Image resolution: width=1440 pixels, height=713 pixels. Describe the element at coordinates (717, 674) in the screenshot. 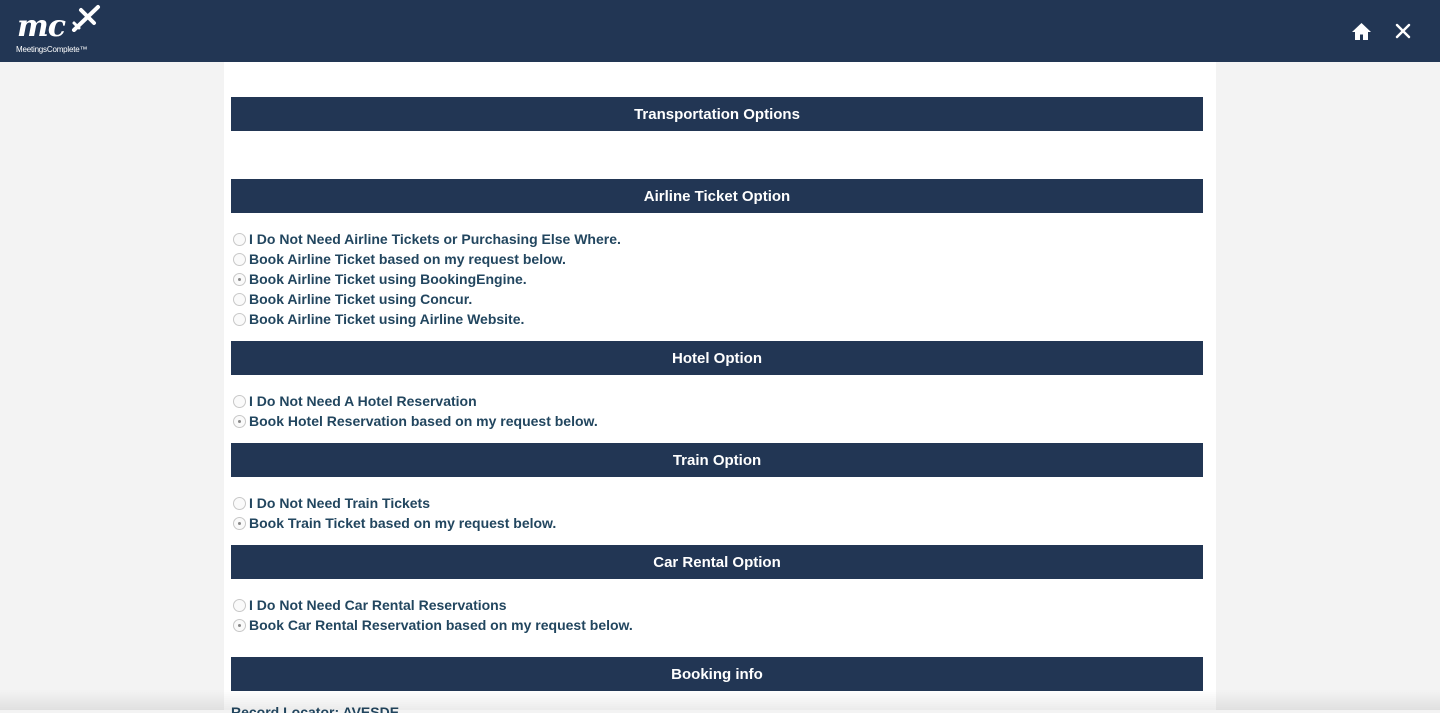

I see `booking-info-header: Booking info` at that location.